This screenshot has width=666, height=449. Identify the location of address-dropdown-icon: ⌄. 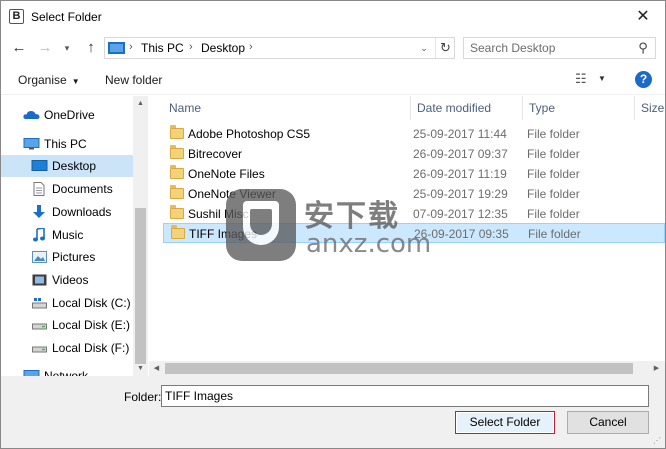
(424, 48).